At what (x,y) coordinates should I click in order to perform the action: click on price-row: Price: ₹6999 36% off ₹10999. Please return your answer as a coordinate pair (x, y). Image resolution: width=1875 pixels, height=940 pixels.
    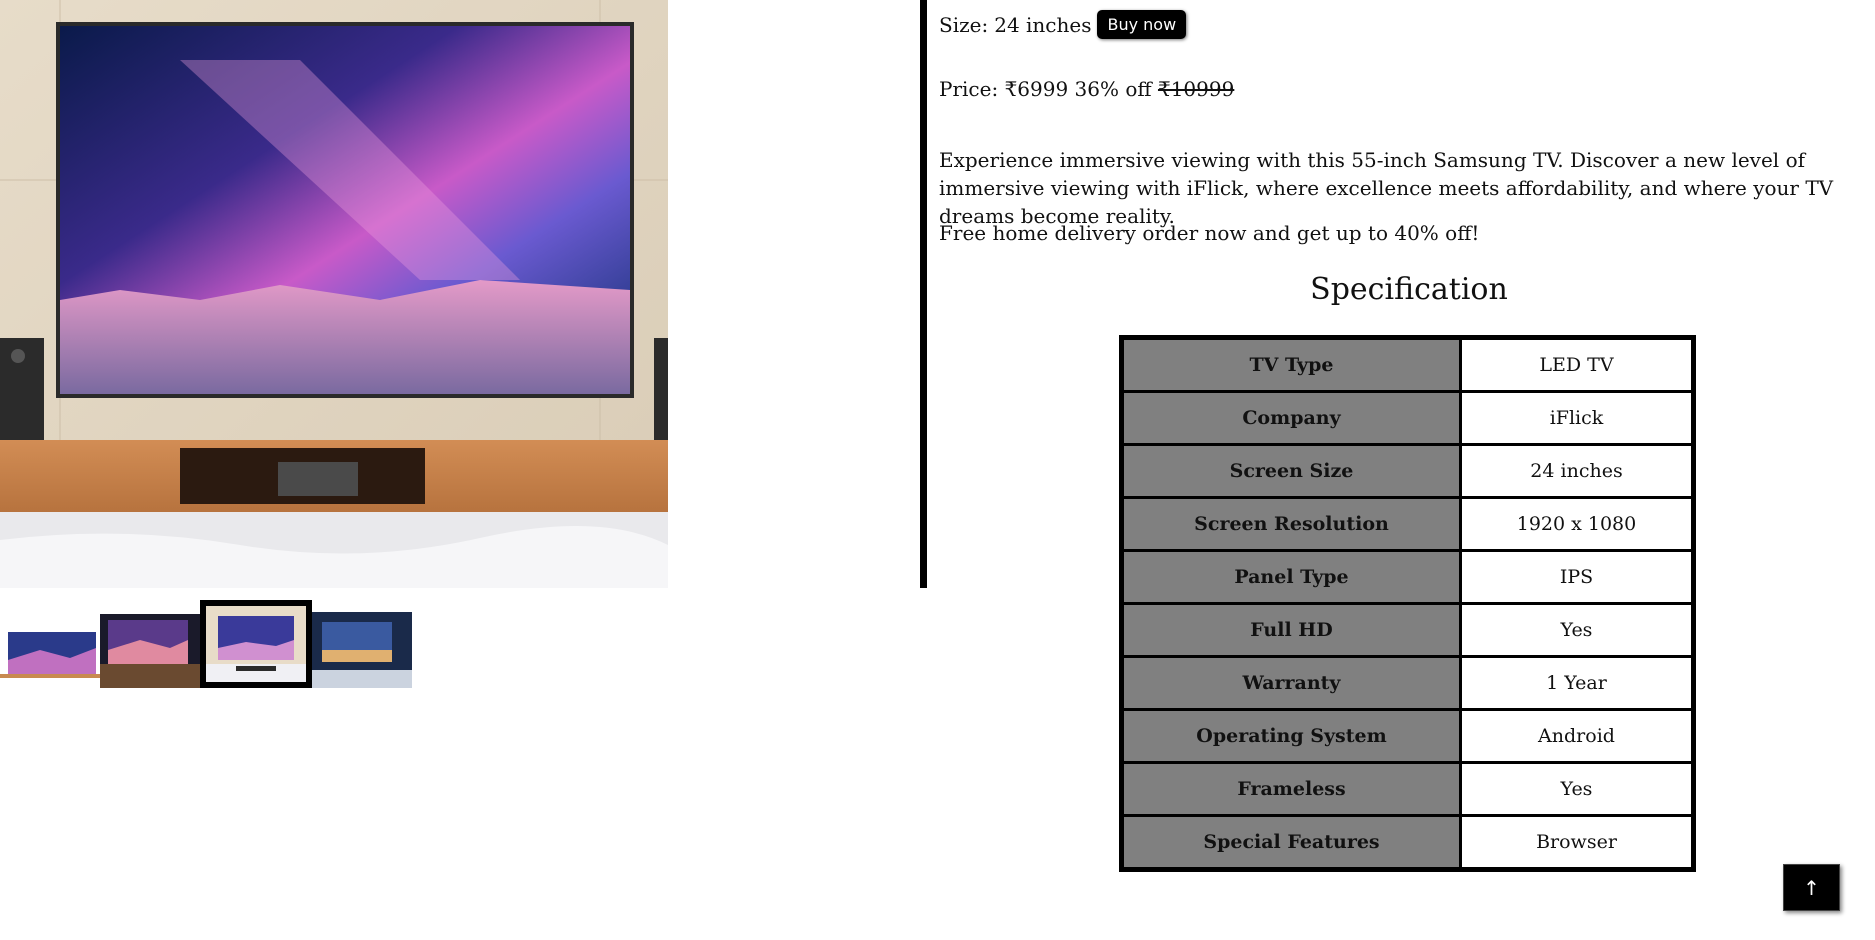
    Looking at the image, I should click on (1086, 89).